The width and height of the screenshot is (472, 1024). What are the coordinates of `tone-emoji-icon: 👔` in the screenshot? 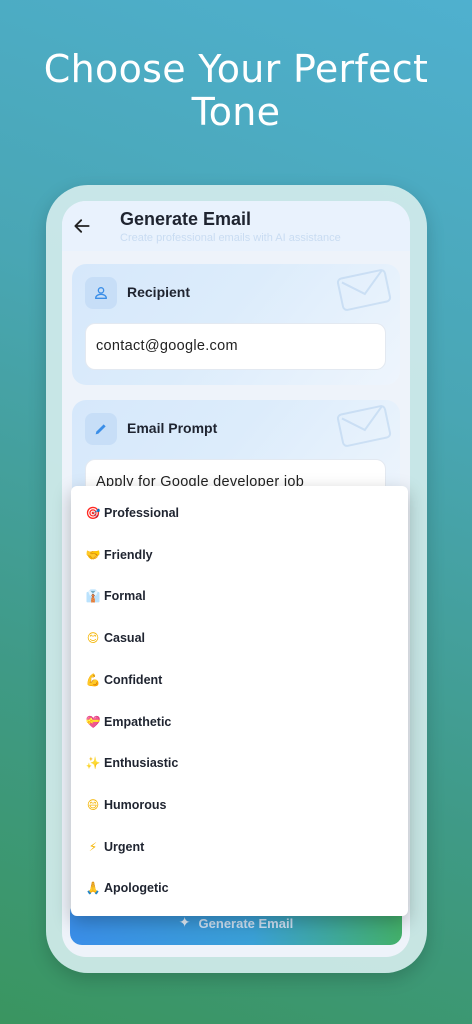 It's located at (93, 596).